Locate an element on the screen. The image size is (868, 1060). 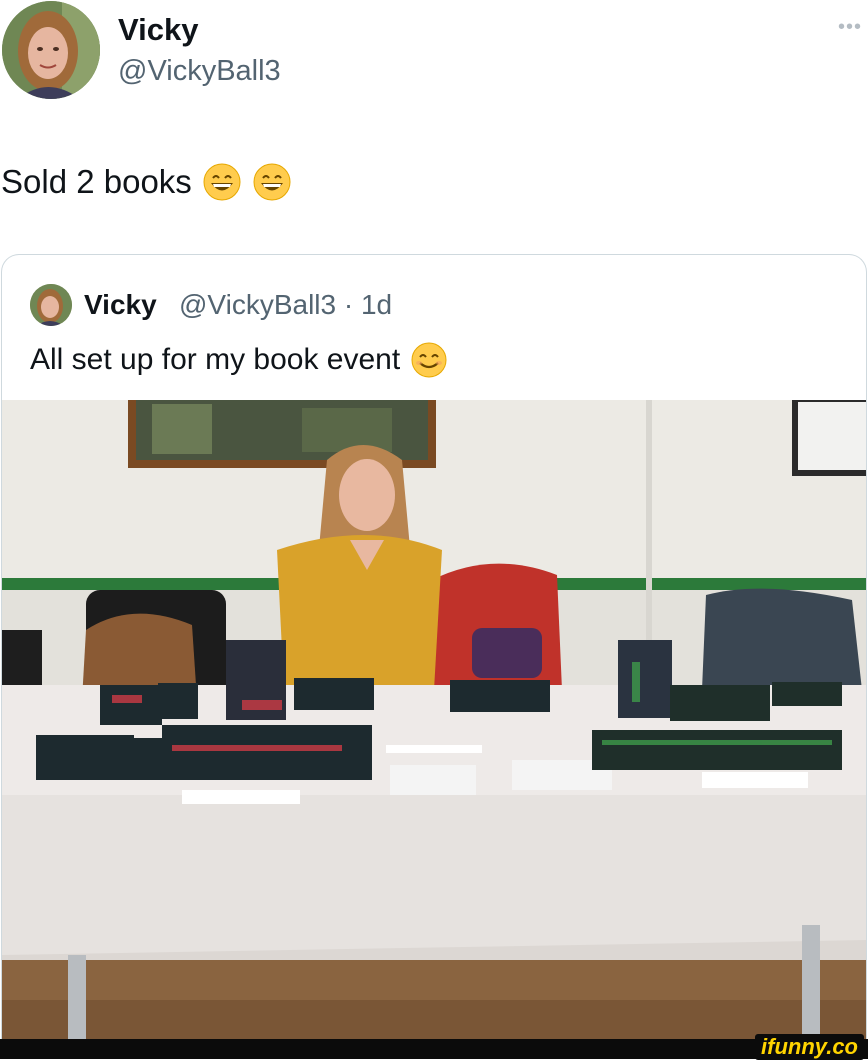
post-header: Vicky @VickyBall3 ••• is located at coordinates (434, 55).